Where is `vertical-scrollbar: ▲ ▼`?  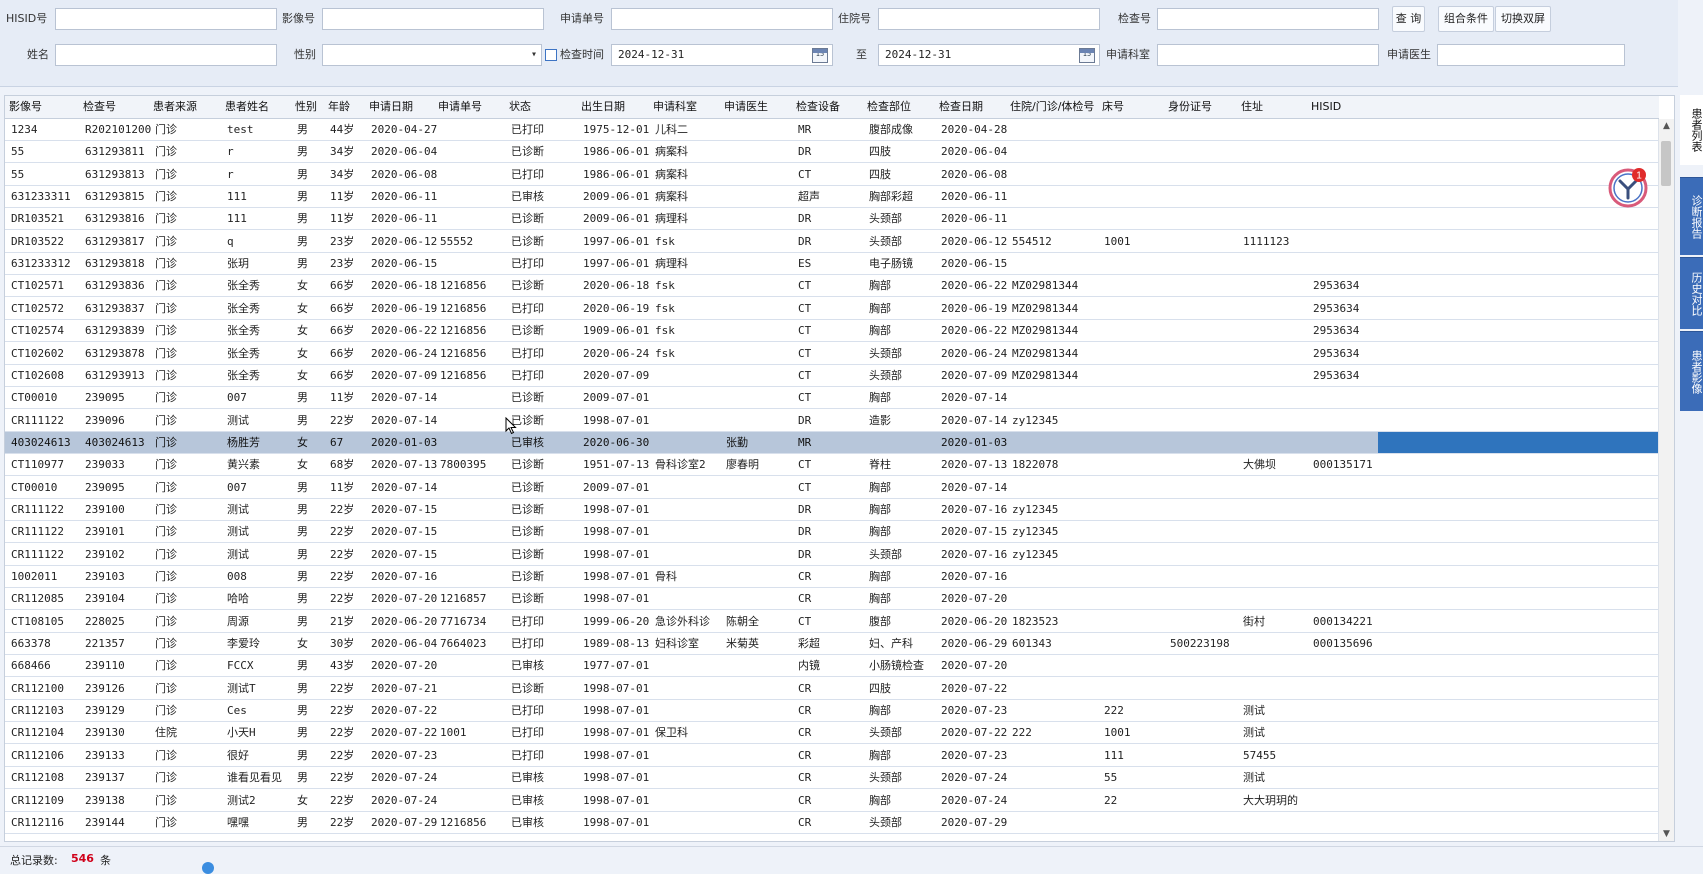
vertical-scrollbar: ▲ ▼ is located at coordinates (1666, 480).